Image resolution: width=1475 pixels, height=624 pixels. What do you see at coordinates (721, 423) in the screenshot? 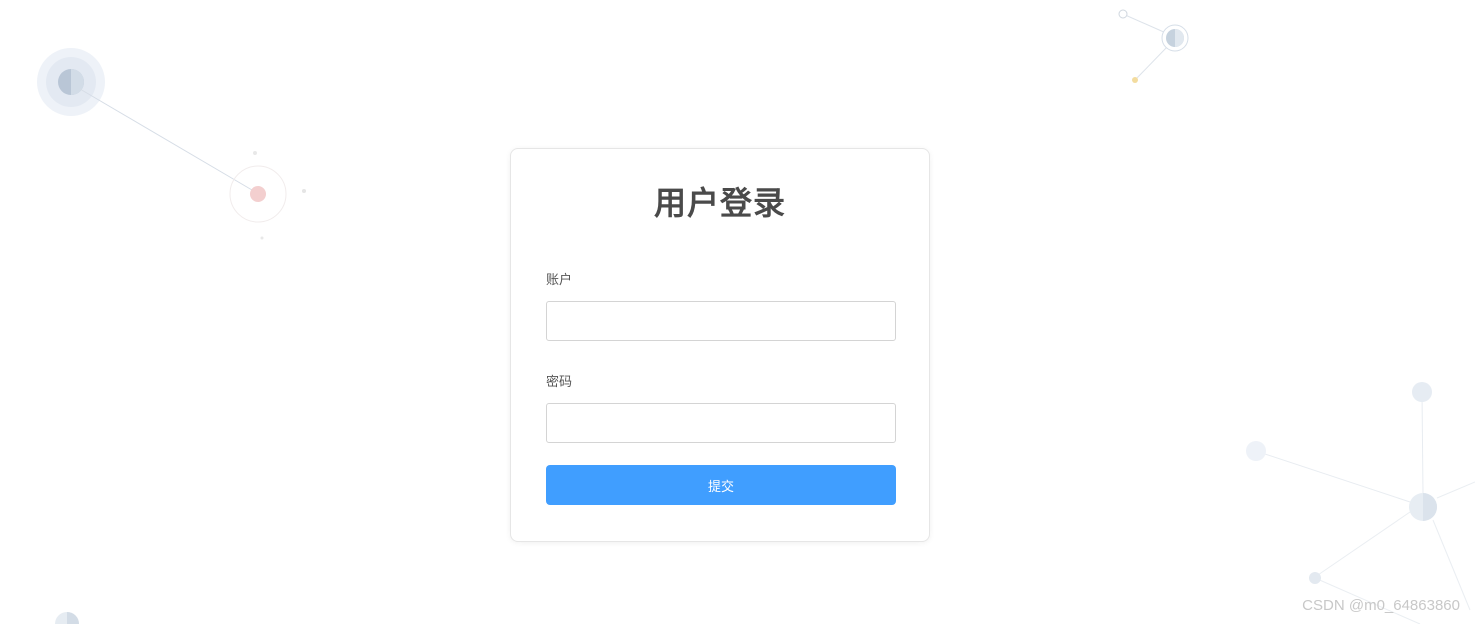
I see `password-input` at bounding box center [721, 423].